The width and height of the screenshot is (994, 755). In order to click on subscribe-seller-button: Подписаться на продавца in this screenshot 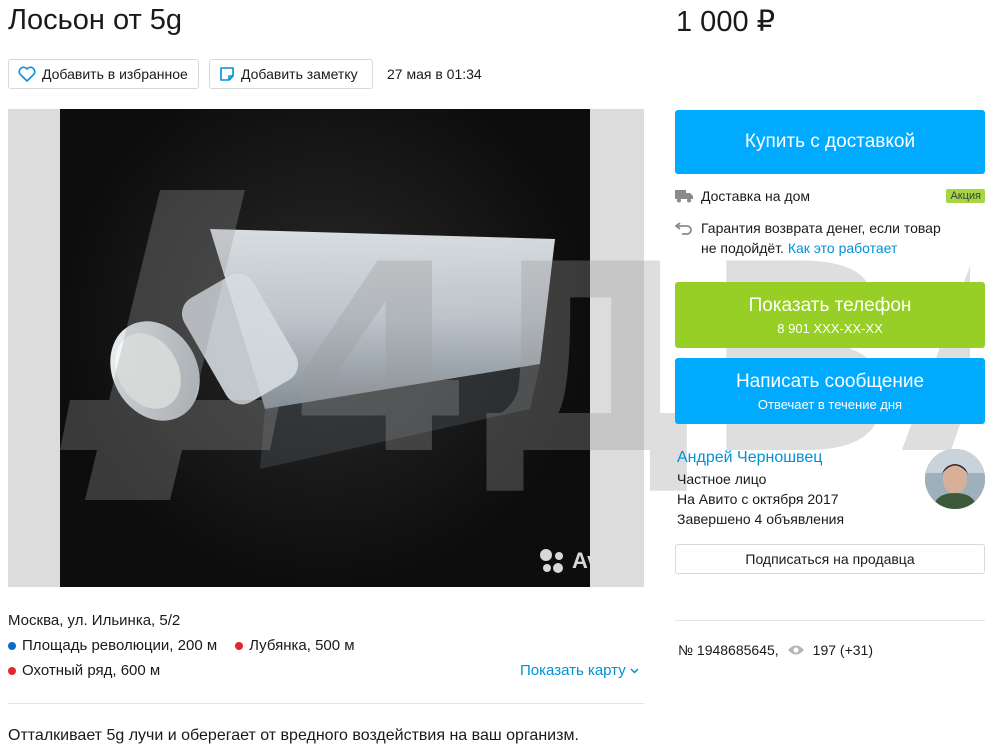, I will do `click(830, 559)`.